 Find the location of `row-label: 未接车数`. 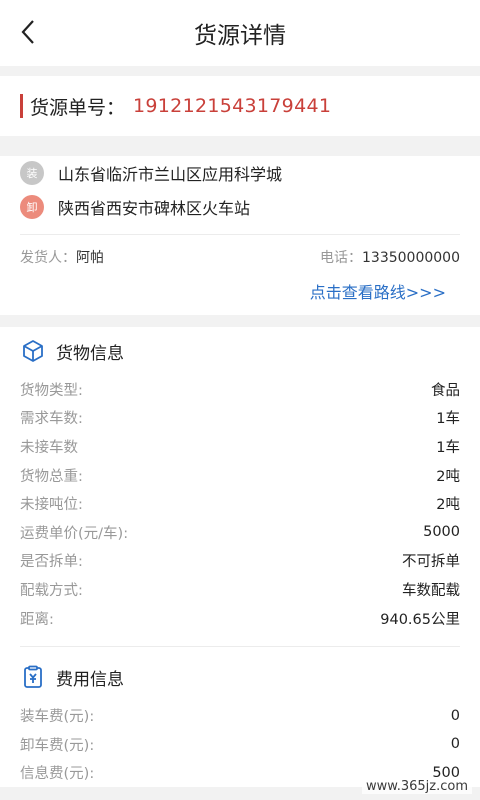

row-label: 未接车数 is located at coordinates (49, 447).